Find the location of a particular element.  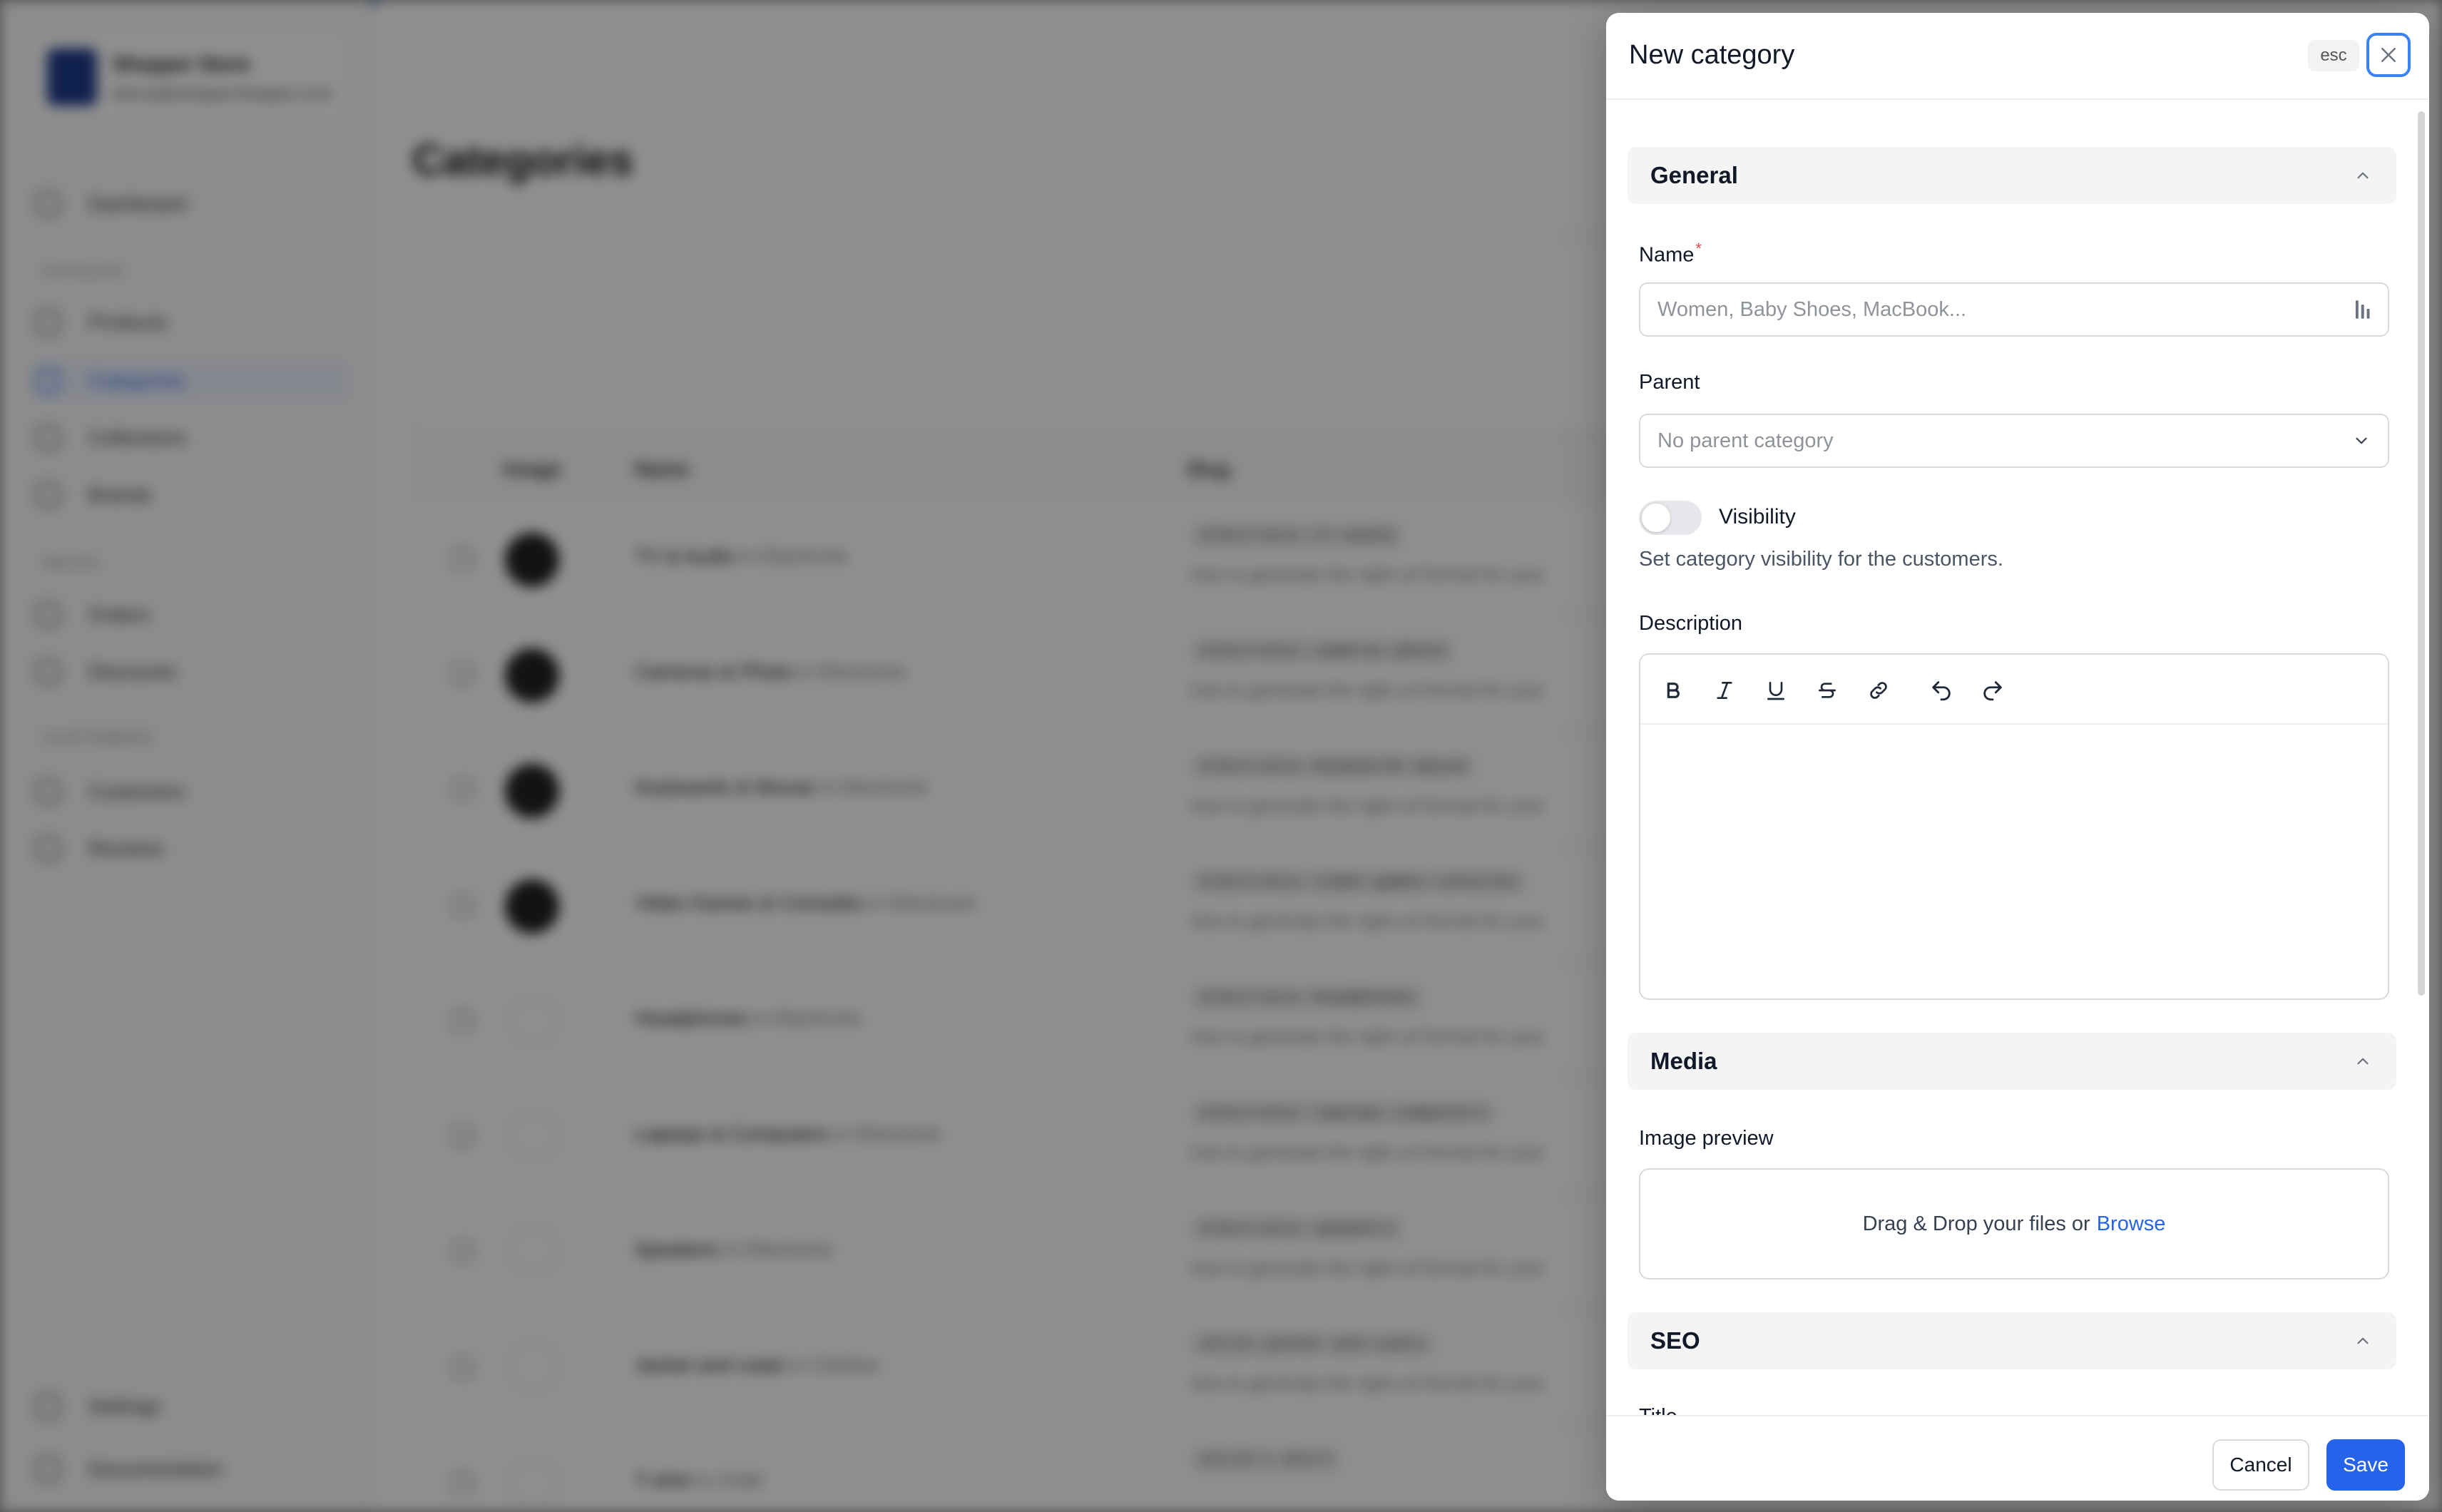

bold-icon is located at coordinates (1673, 690).